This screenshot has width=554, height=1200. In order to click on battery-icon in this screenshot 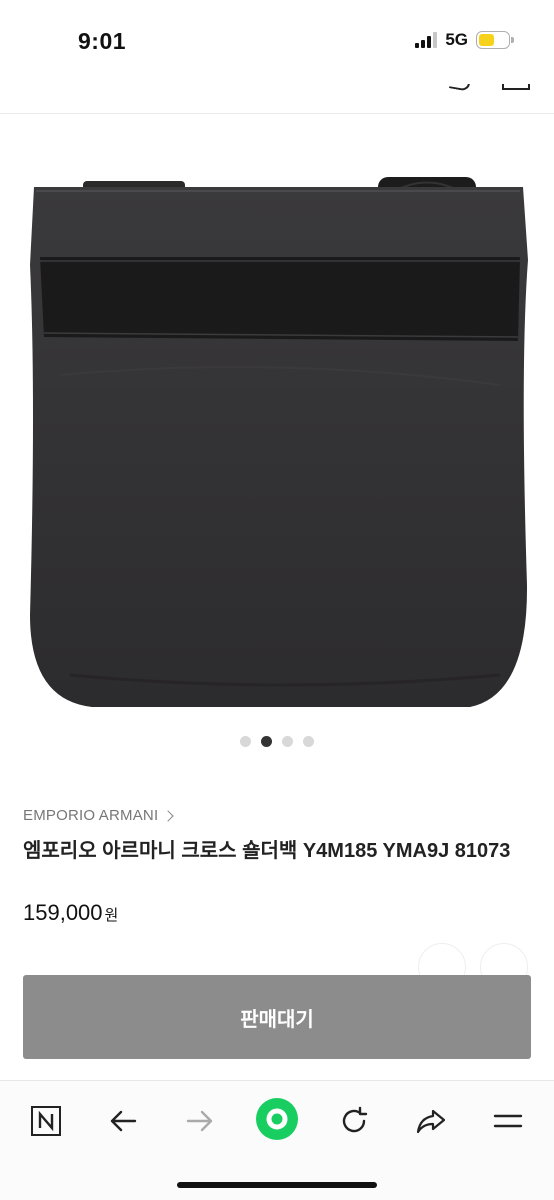, I will do `click(495, 40)`.